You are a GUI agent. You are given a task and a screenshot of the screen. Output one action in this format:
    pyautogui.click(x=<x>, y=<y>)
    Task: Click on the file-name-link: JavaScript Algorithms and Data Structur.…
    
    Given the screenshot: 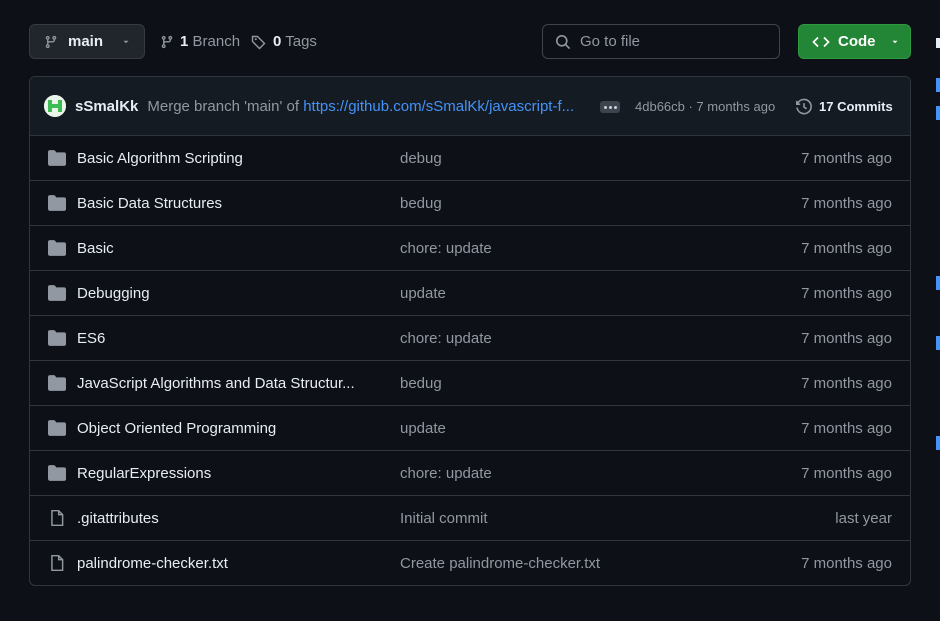 What is the action you would take?
    pyautogui.click(x=219, y=383)
    